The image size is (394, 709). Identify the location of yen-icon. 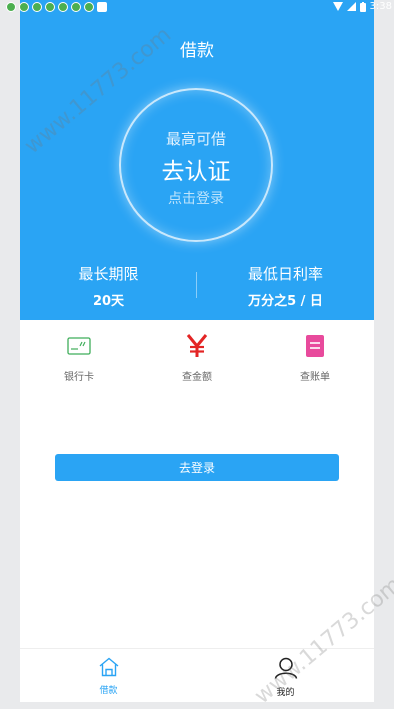
(197, 345).